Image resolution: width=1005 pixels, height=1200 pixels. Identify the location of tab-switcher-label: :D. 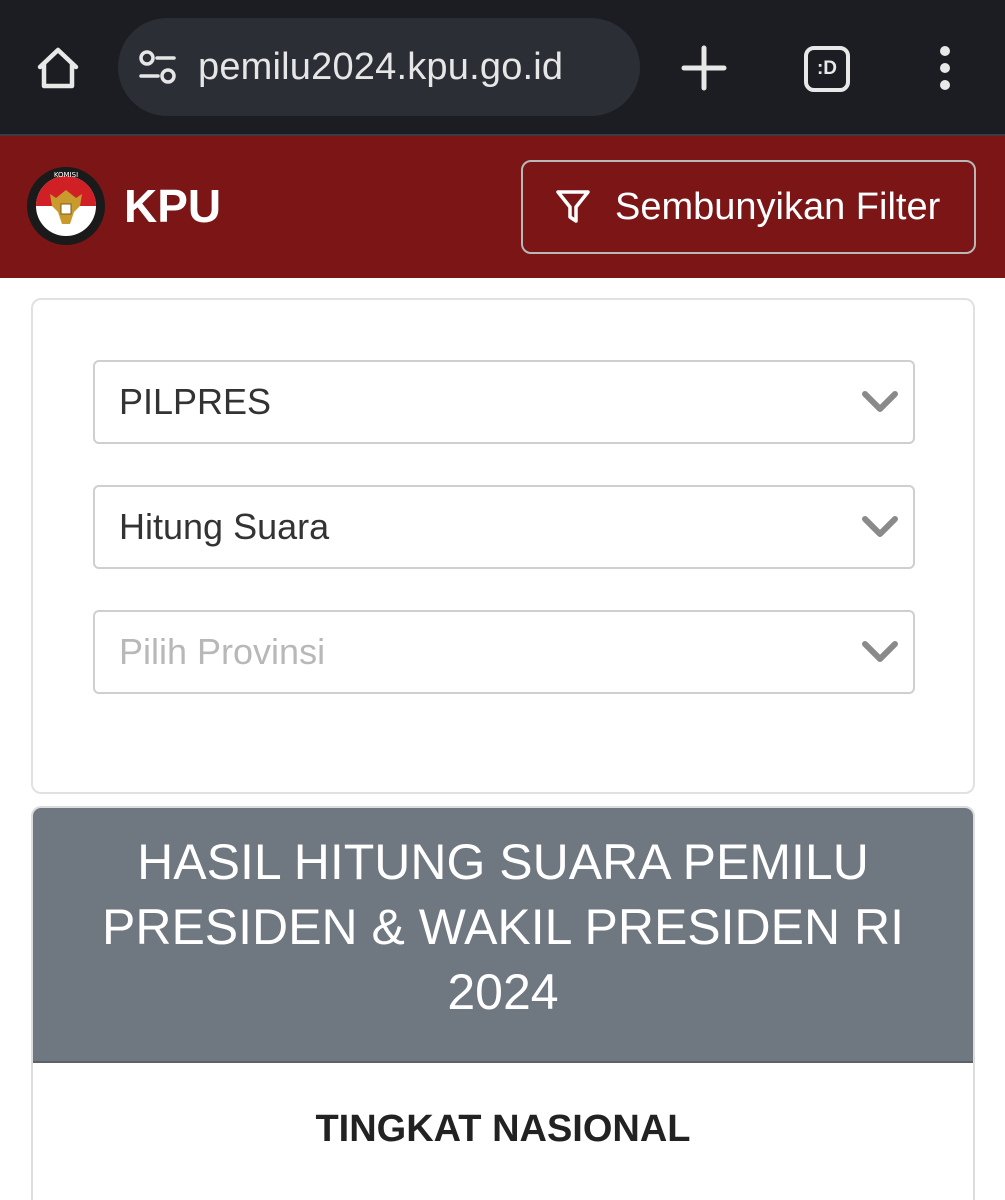
(827, 68).